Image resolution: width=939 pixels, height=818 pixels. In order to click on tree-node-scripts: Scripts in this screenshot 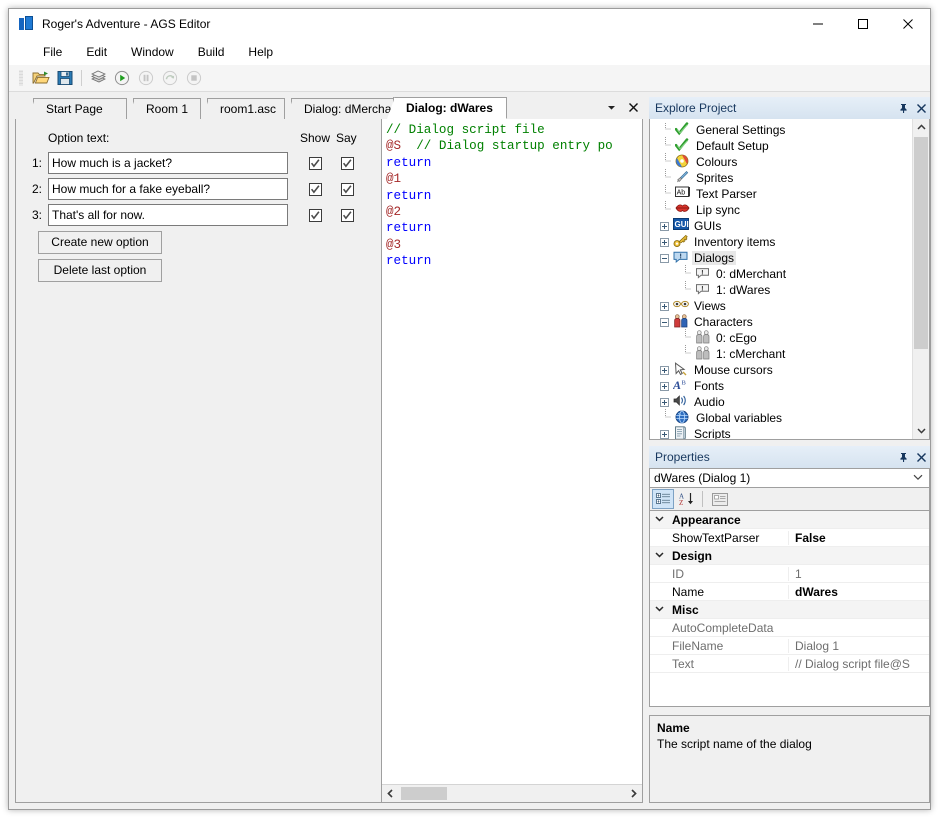, I will do `click(781, 432)`.